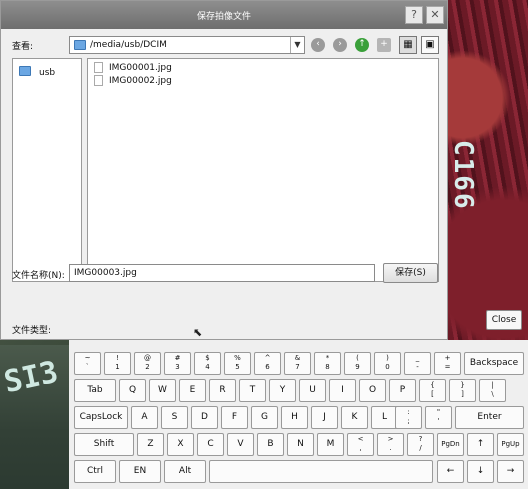 This screenshot has width=528, height=489. What do you see at coordinates (180, 444) in the screenshot?
I see `key-letter: X` at bounding box center [180, 444].